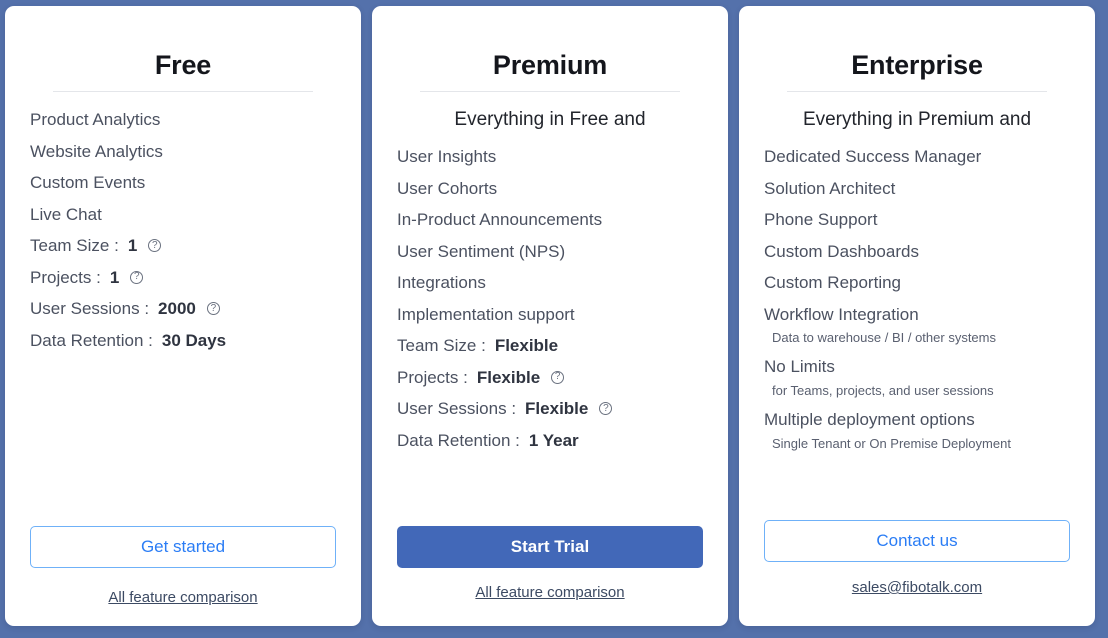 The width and height of the screenshot is (1108, 638). I want to click on feature-row: User Sessions : Flexible, so click(550, 408).